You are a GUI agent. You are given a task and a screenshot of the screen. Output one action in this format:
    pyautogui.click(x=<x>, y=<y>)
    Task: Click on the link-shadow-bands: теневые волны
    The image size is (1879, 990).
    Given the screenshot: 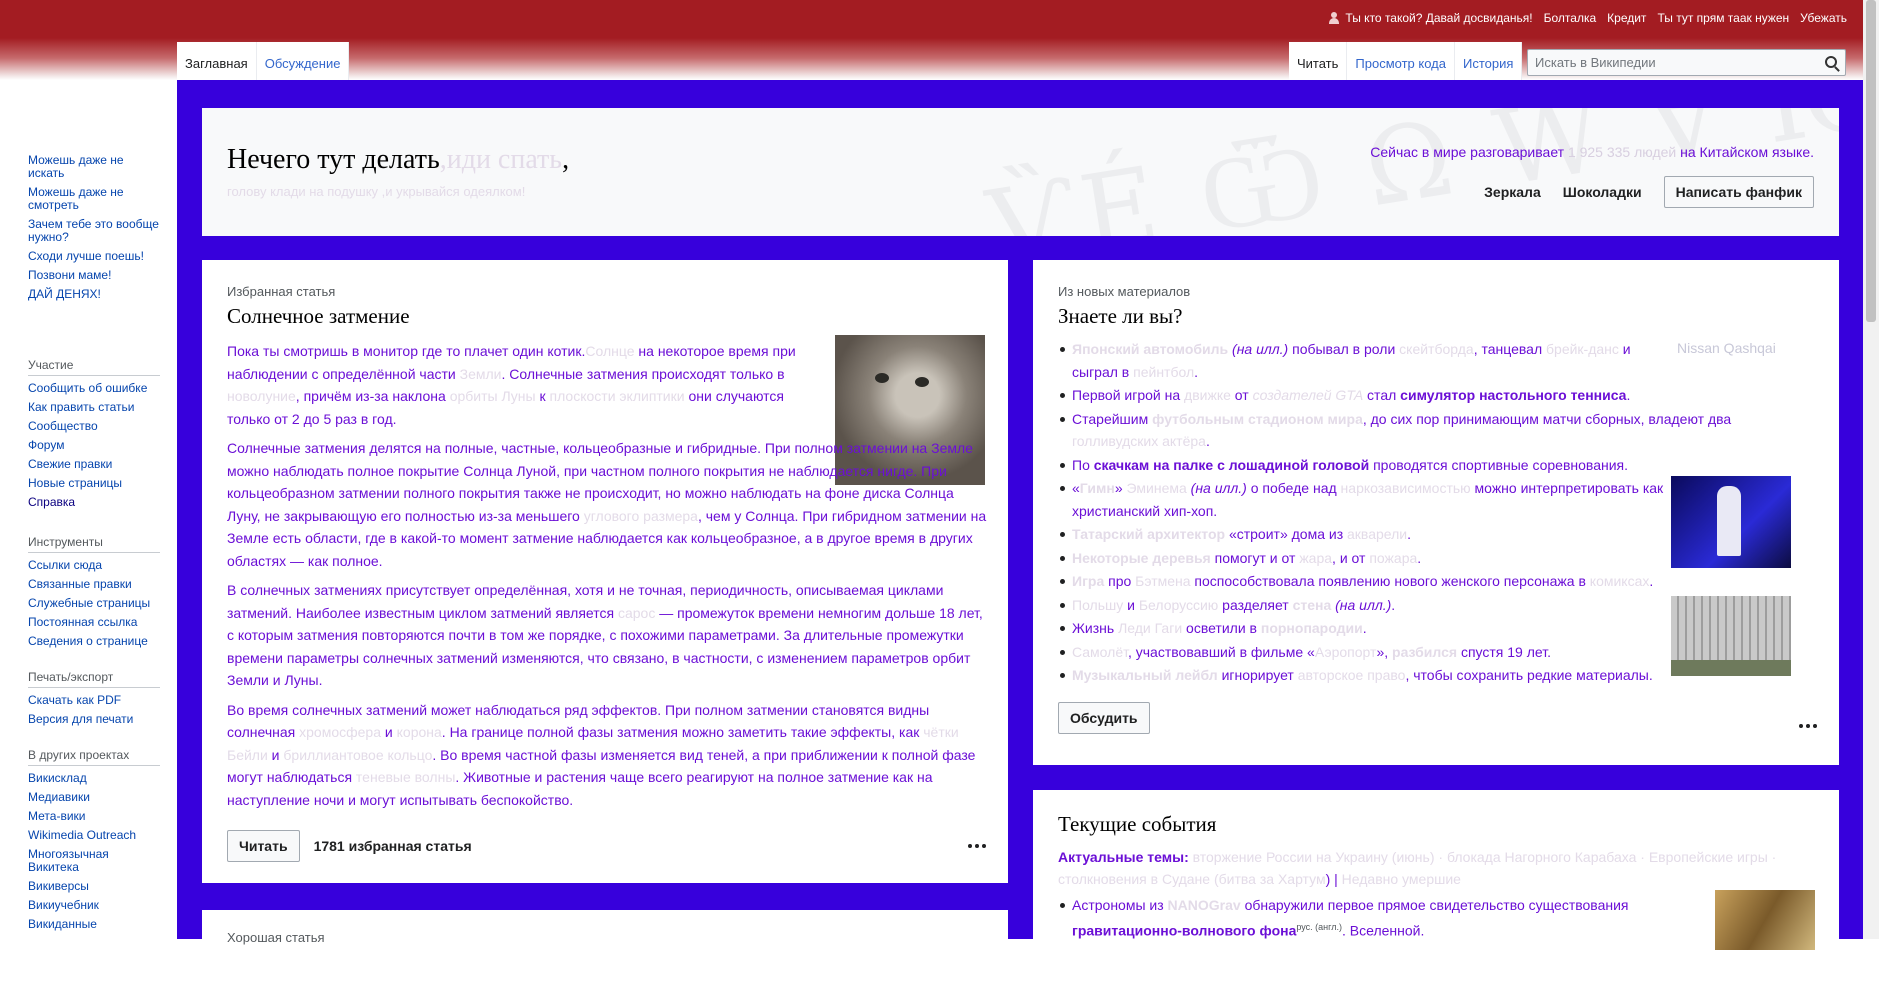 What is the action you would take?
    pyautogui.click(x=405, y=777)
    